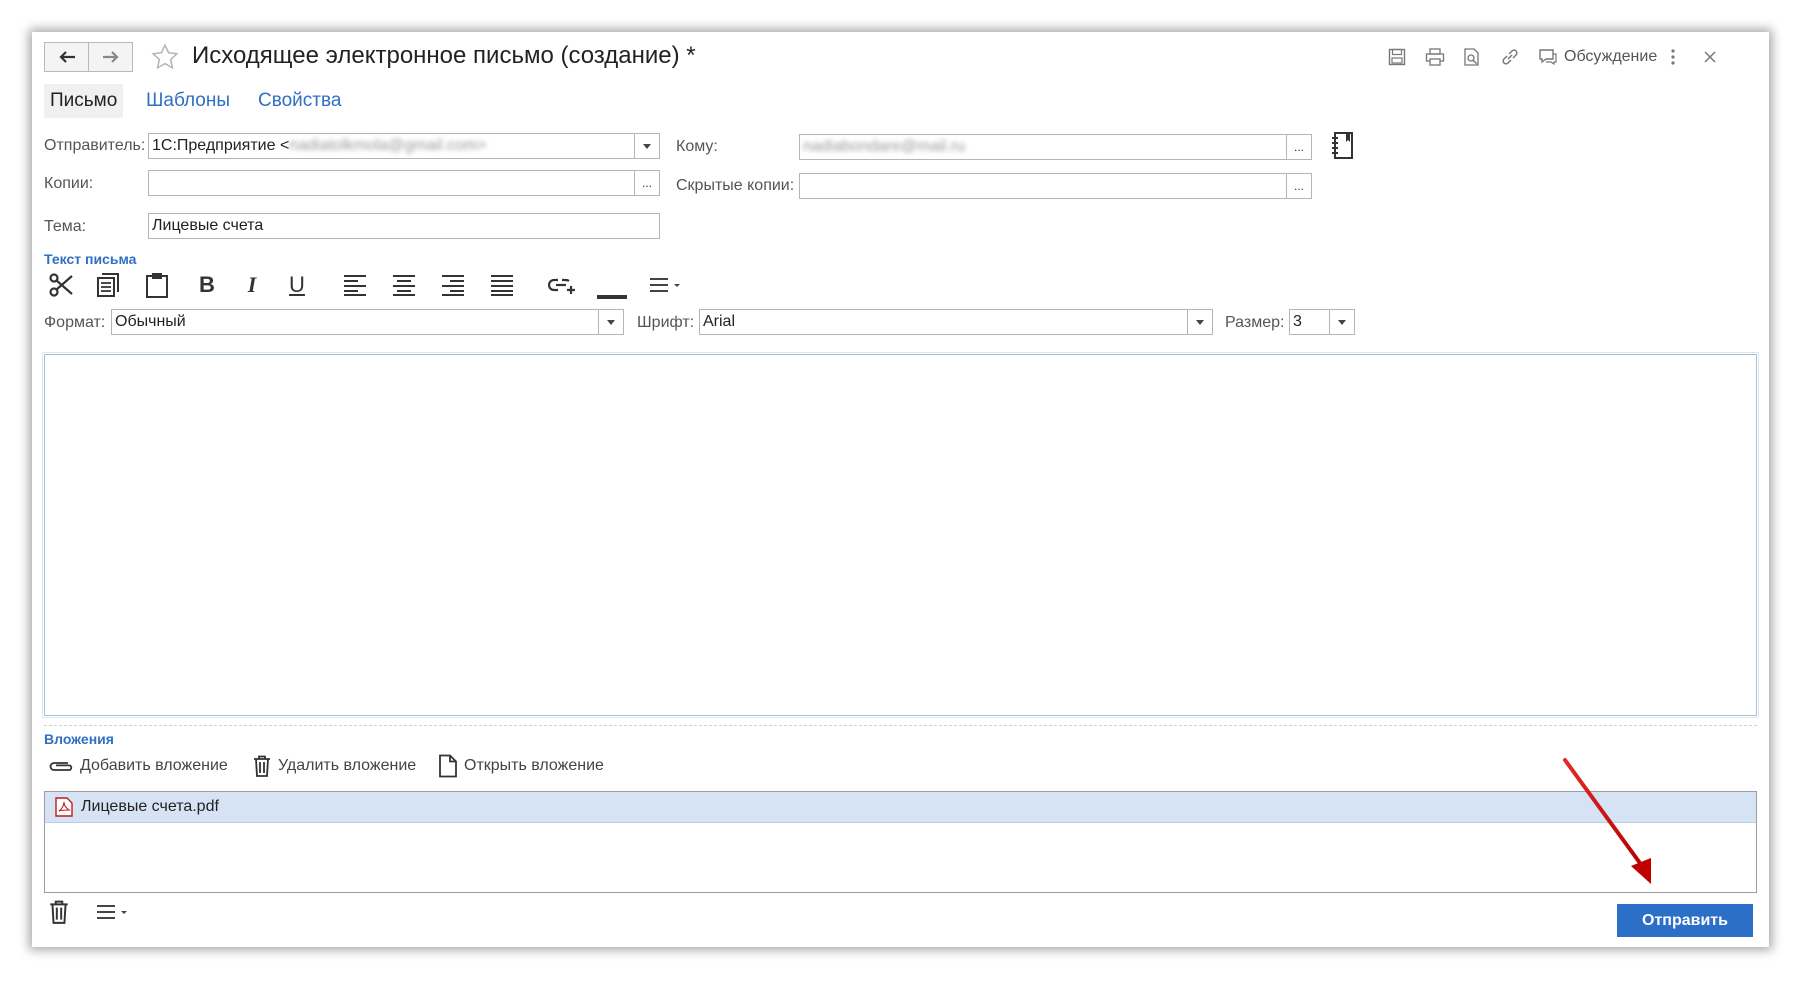 The image size is (1799, 981). Describe the element at coordinates (113, 914) in the screenshot. I see `footer-more-menu-icon` at that location.